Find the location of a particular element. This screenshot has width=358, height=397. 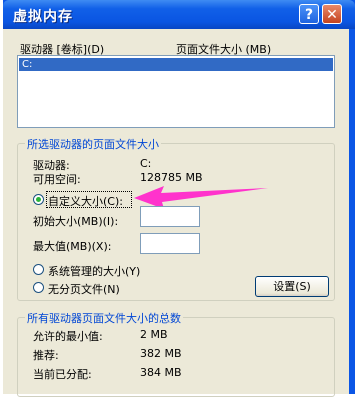

drive-value: C: is located at coordinates (146, 163).